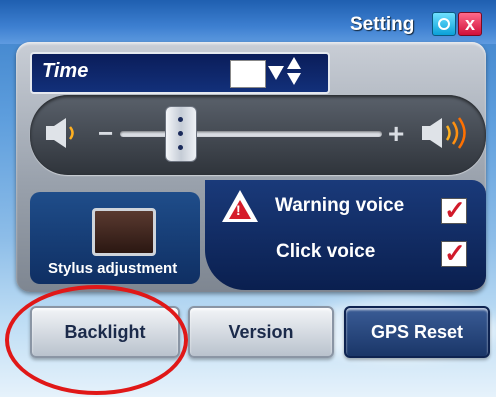  What do you see at coordinates (340, 205) in the screenshot?
I see `warning-voice-label: Warning voice` at bounding box center [340, 205].